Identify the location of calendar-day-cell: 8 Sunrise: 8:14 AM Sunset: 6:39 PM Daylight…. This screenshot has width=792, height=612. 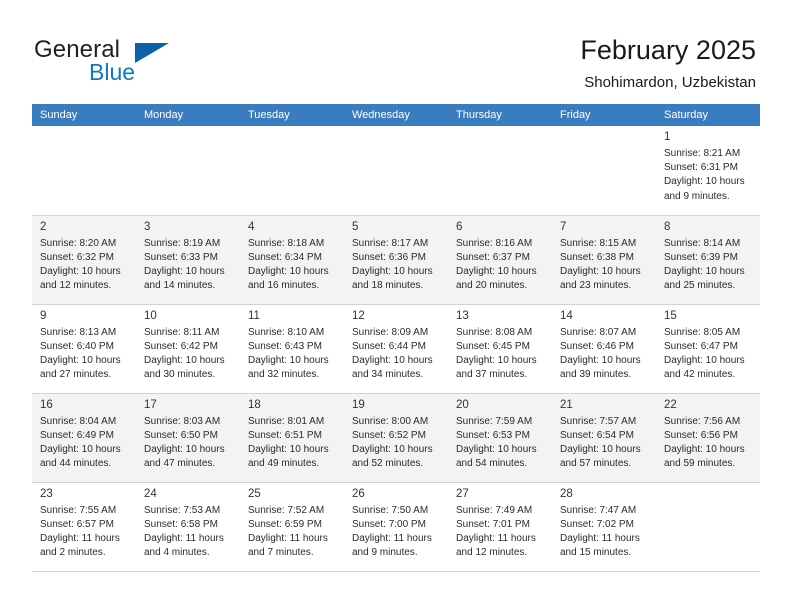
(708, 260).